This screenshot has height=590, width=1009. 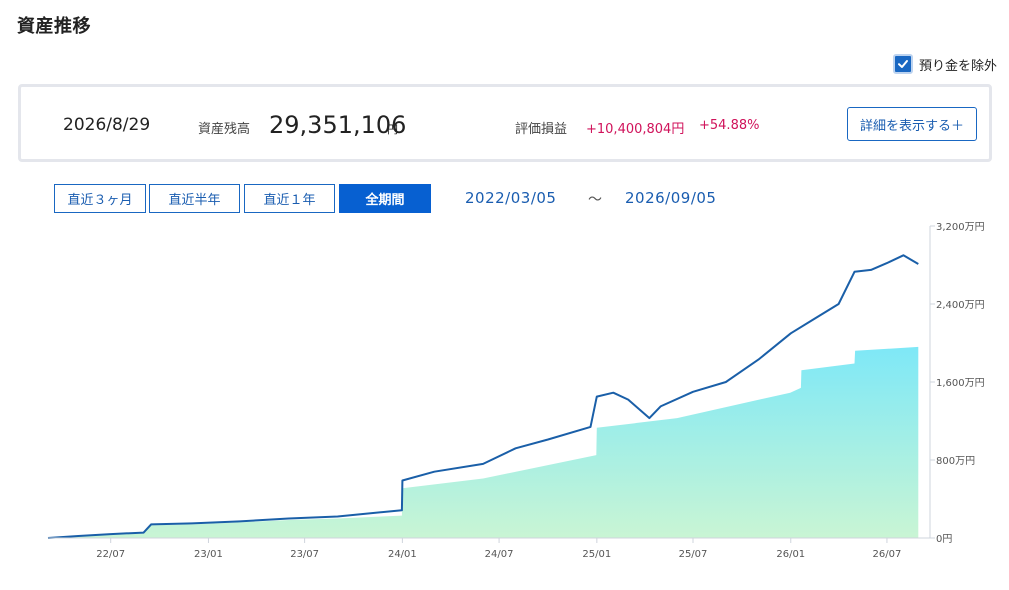 What do you see at coordinates (208, 554) in the screenshot?
I see `x-tick-label: 23/01` at bounding box center [208, 554].